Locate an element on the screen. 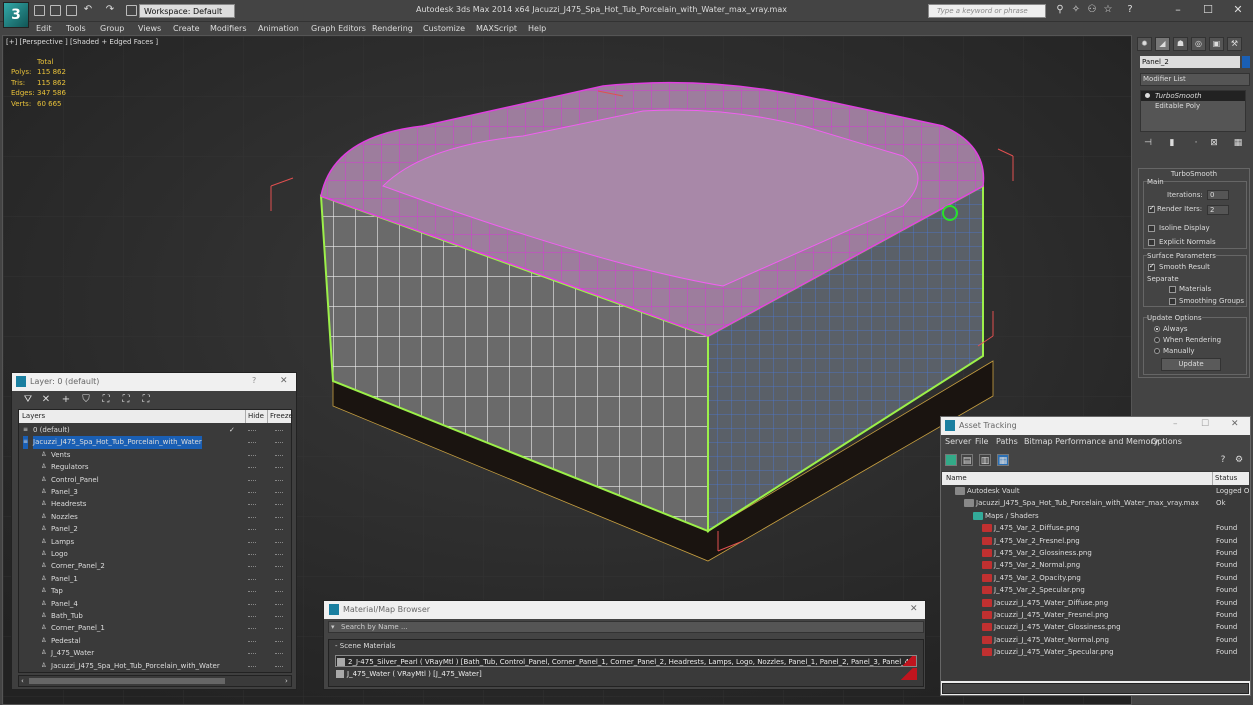  settings-icon: ⚙ is located at coordinates (1239, 460).